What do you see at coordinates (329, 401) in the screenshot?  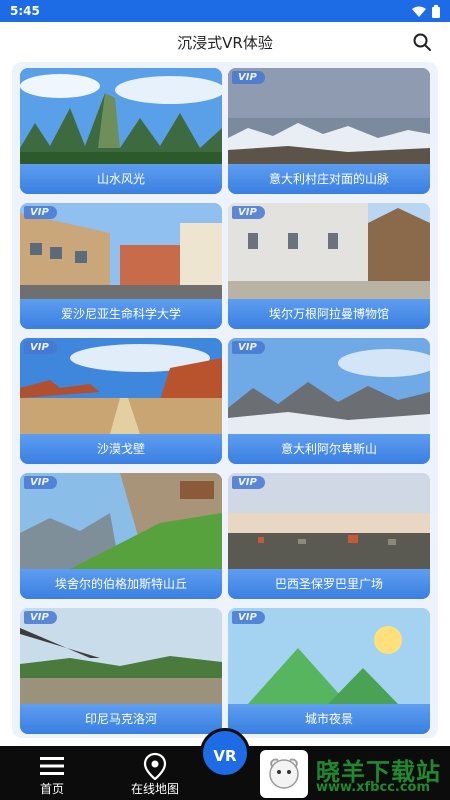 I see `scene-card-6: VIP 意大利阿尔卑斯山` at bounding box center [329, 401].